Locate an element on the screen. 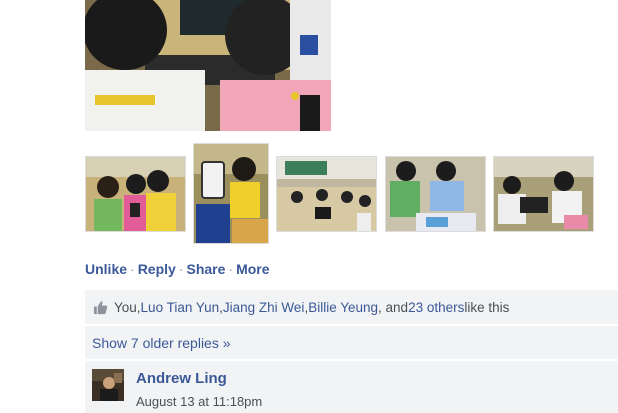 The width and height of the screenshot is (618, 413). others-link: 23 others is located at coordinates (436, 307).